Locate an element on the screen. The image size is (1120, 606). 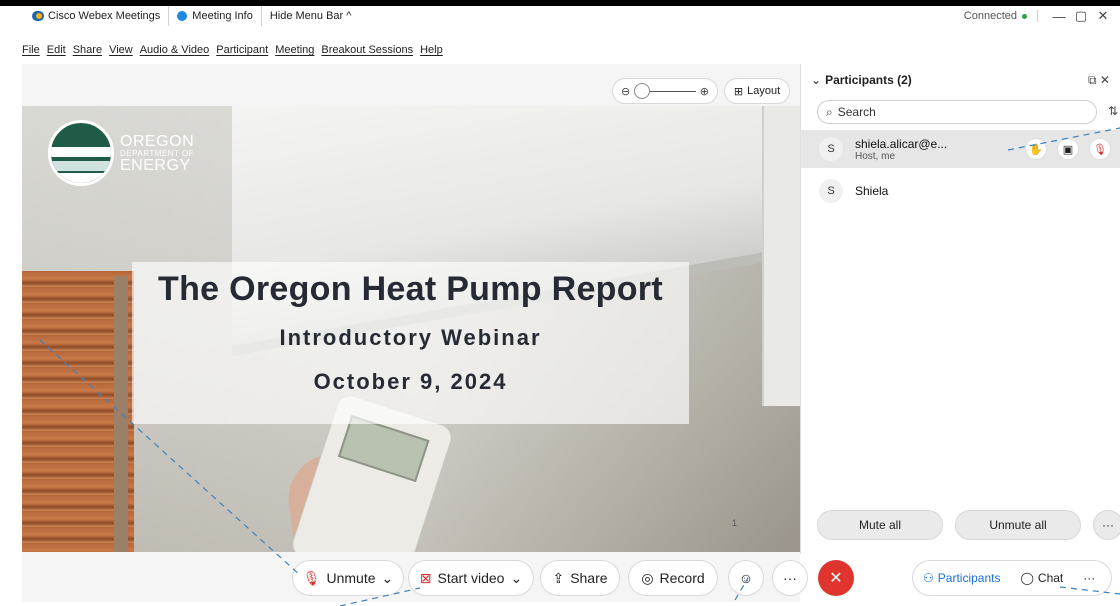
close-window-button: ✕ is located at coordinates (1103, 16).